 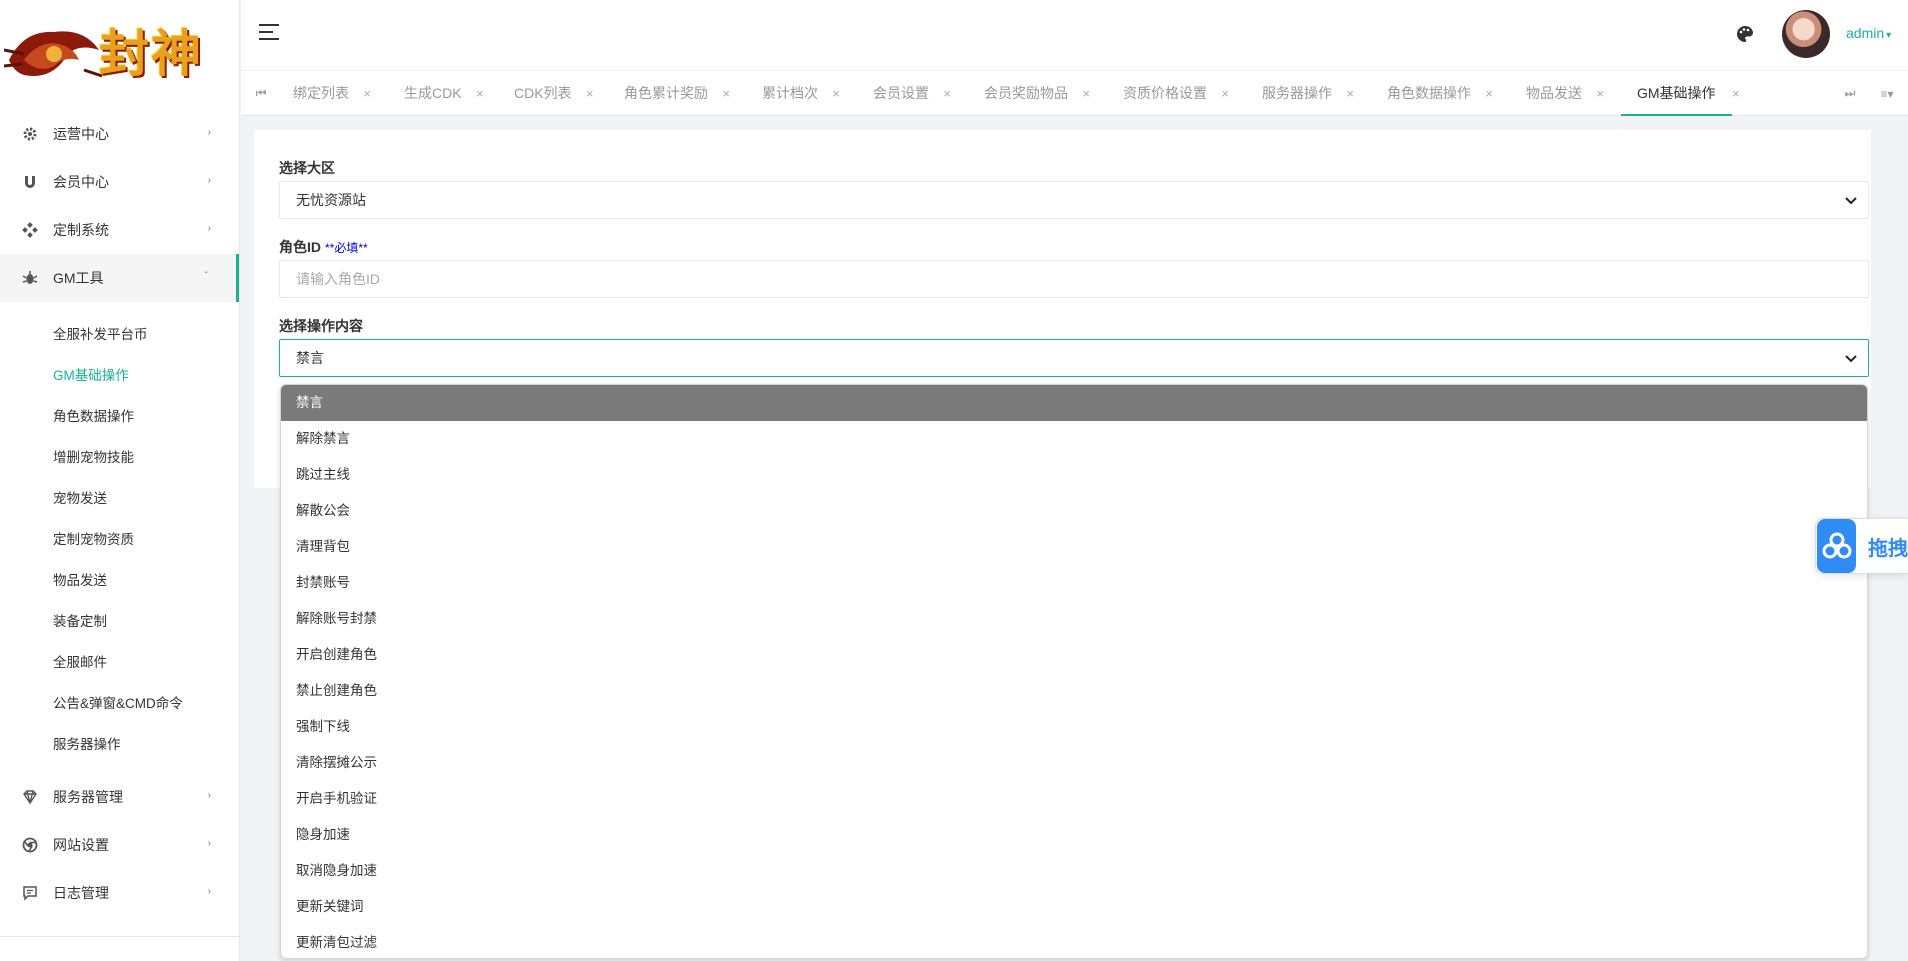 I want to click on role-id-input: 请输入角色ID, so click(x=1074, y=279).